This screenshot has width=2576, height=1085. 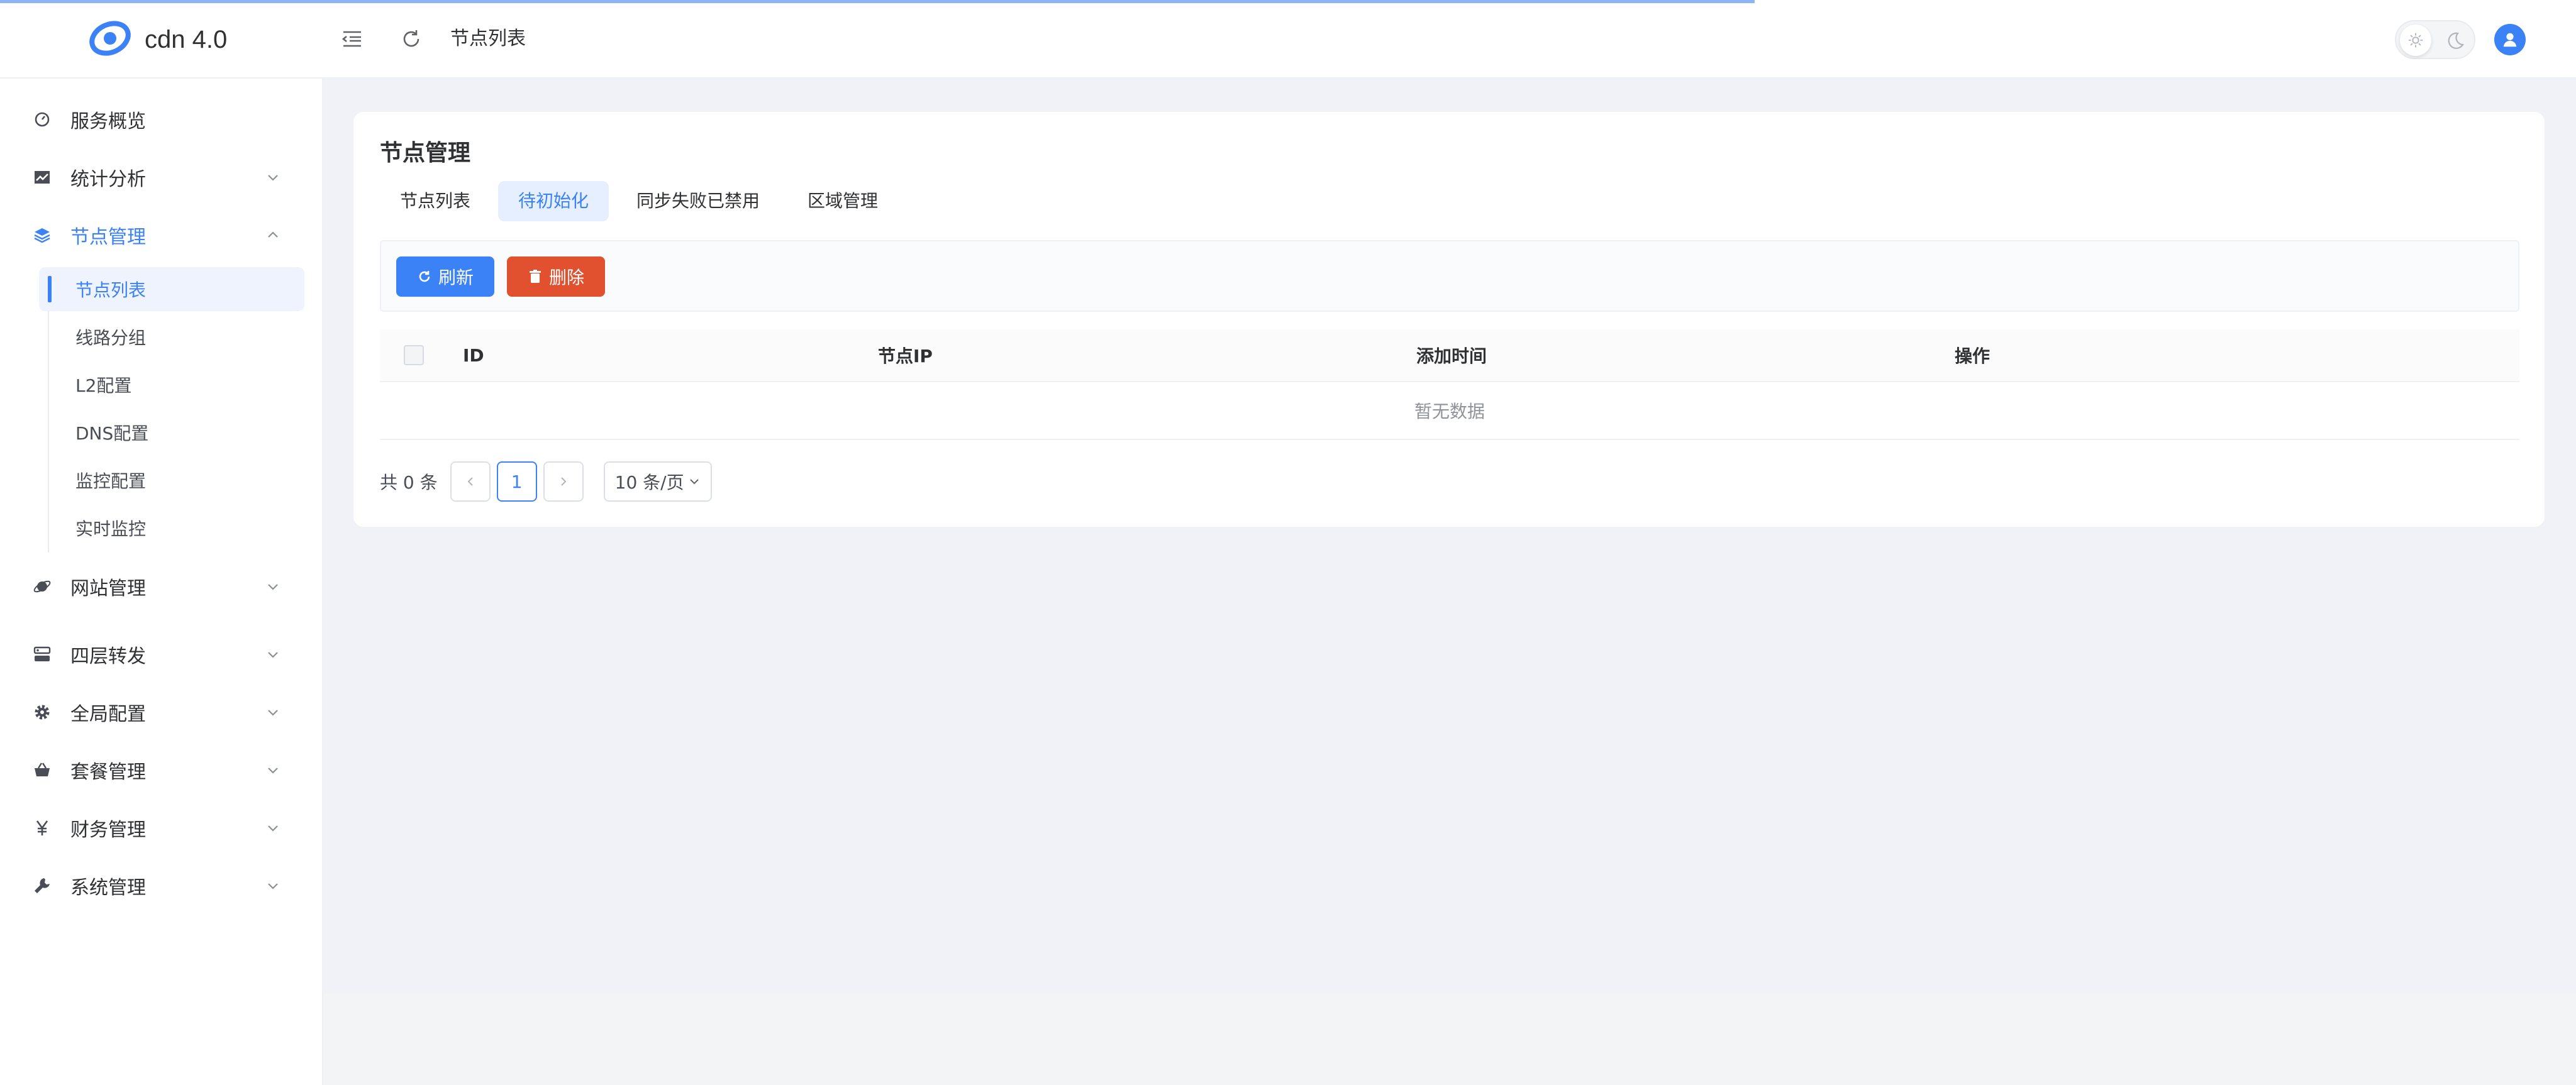 I want to click on sidebar-item-label: 统计分析, so click(x=108, y=179).